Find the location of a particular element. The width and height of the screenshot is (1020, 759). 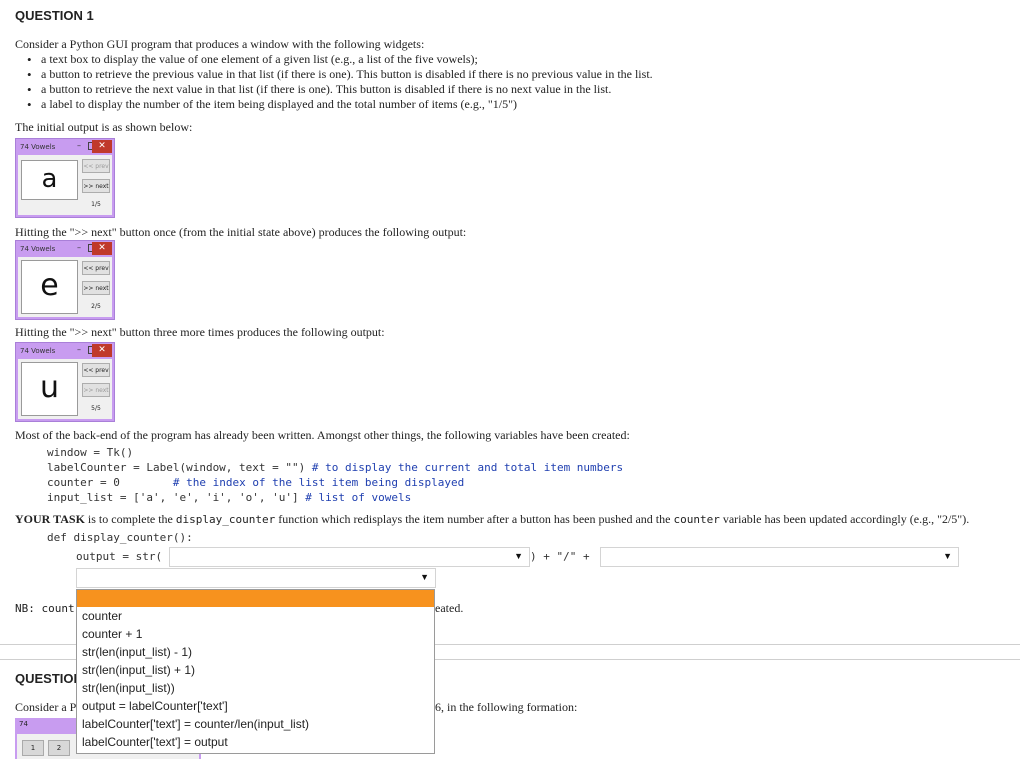

nb-text-end: eated. is located at coordinates (449, 608).